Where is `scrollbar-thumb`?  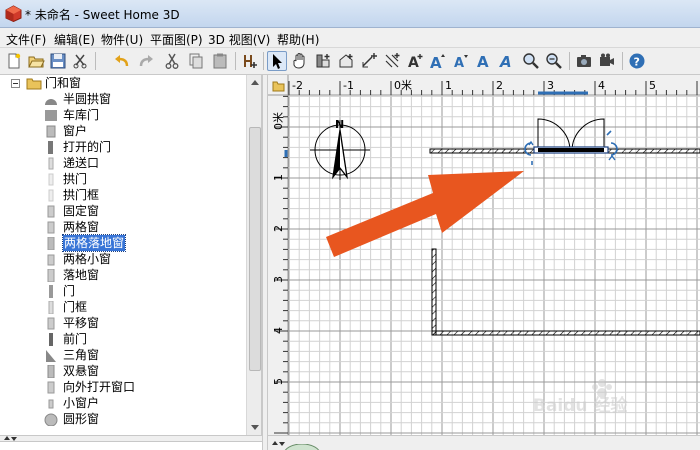 scrollbar-thumb is located at coordinates (255, 249).